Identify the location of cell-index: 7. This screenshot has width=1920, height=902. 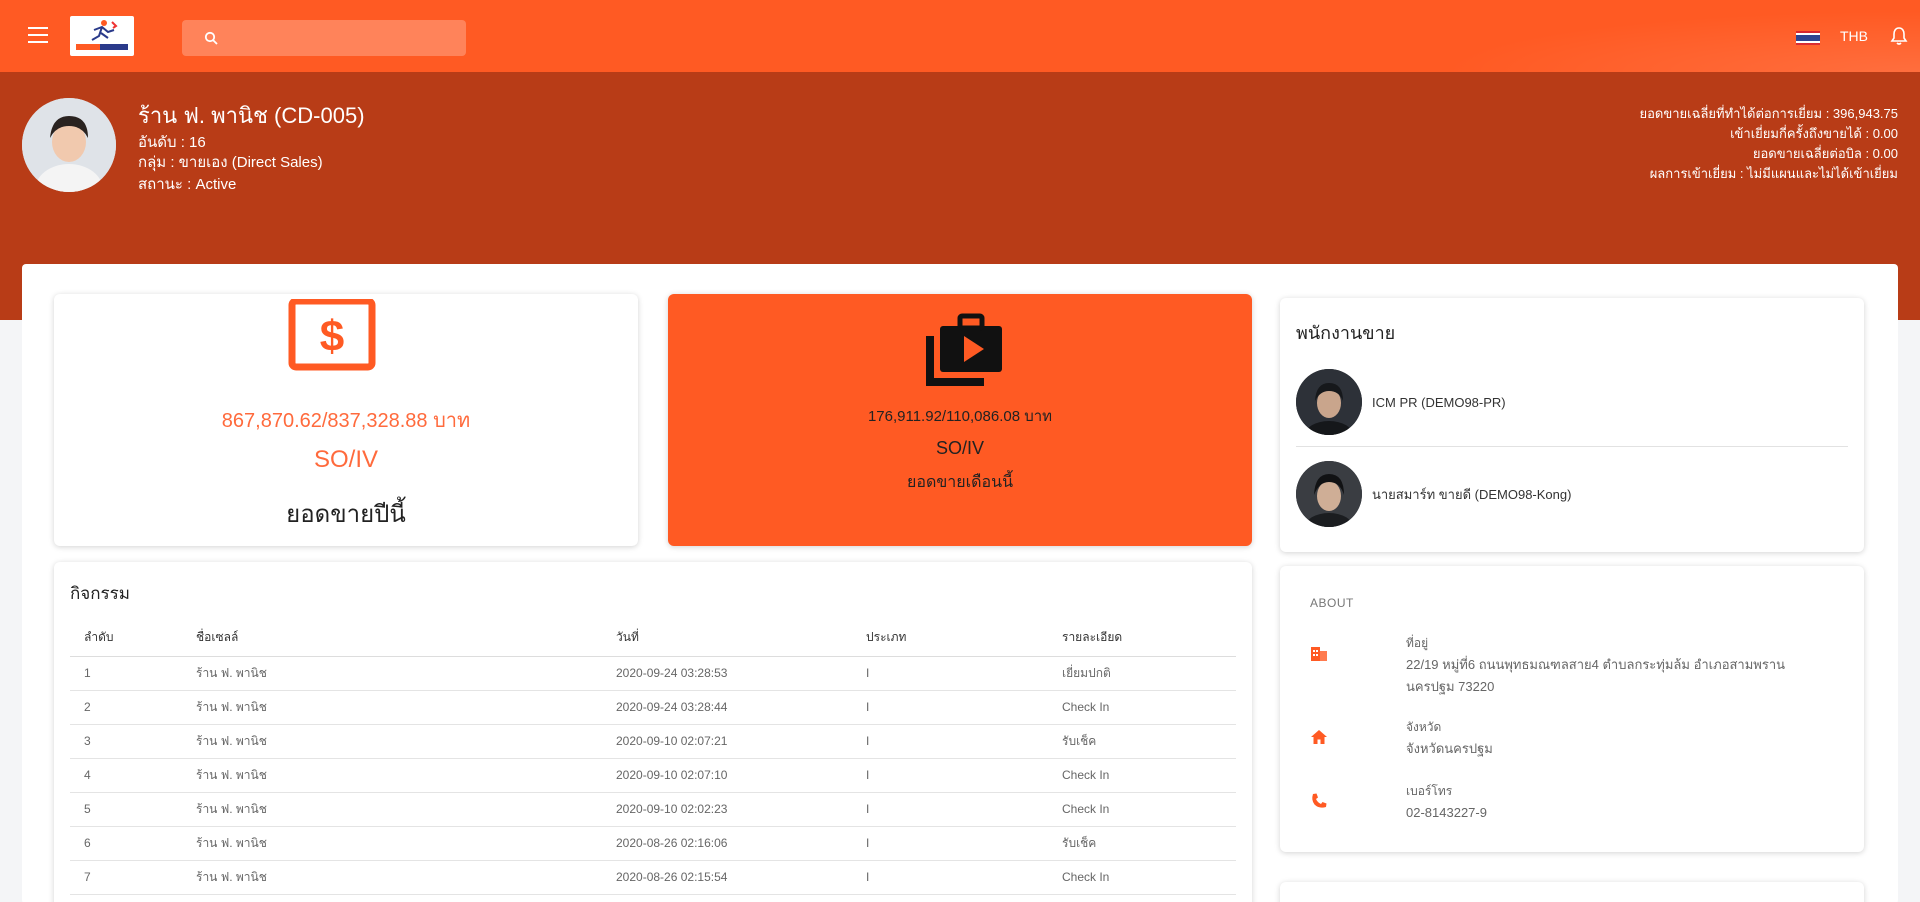
(133, 877).